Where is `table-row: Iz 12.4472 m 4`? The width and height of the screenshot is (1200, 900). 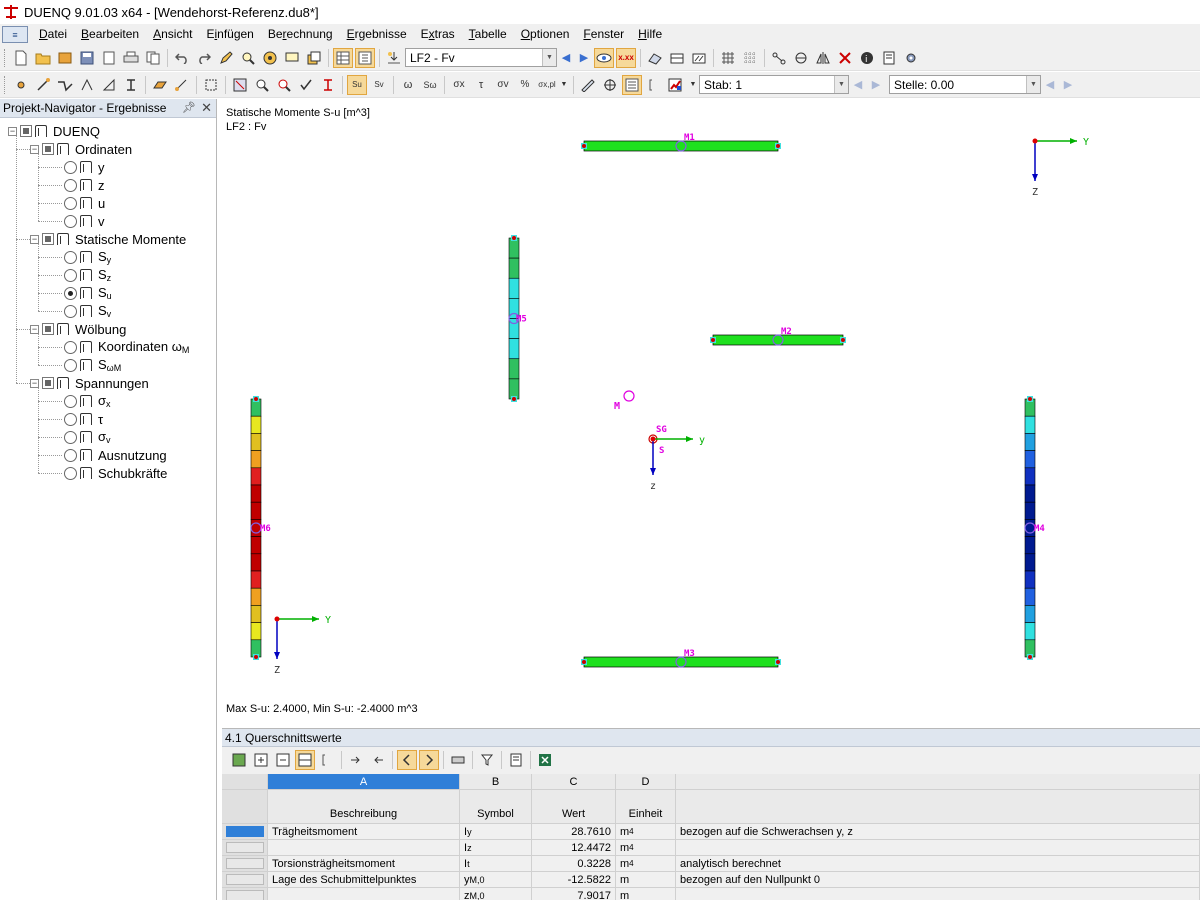 table-row: Iz 12.4472 m 4 is located at coordinates (711, 848).